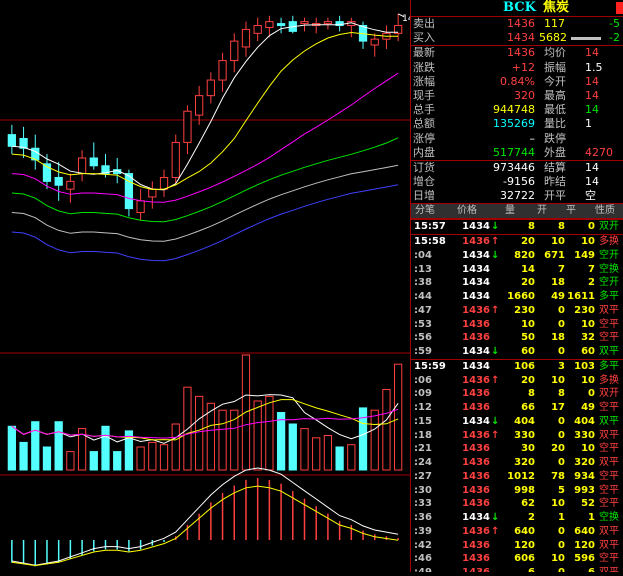  Describe the element at coordinates (424, 138) in the screenshot. I see `stat-label: 涨停` at that location.